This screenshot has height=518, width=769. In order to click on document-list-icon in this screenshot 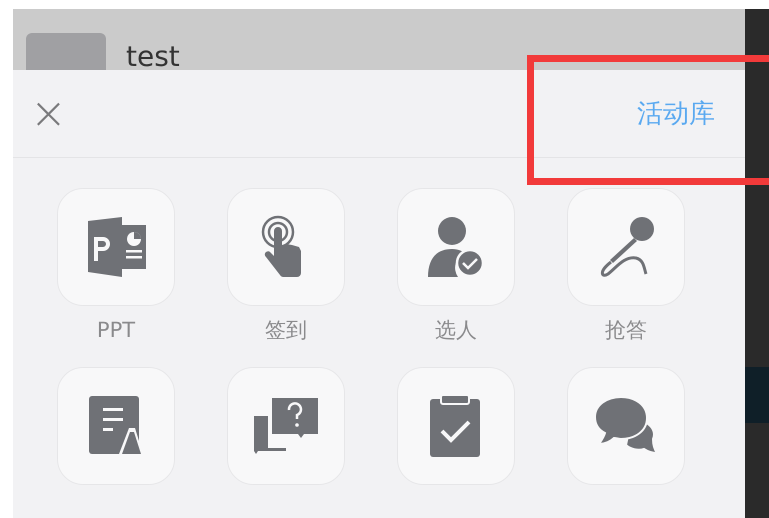, I will do `click(116, 426)`.